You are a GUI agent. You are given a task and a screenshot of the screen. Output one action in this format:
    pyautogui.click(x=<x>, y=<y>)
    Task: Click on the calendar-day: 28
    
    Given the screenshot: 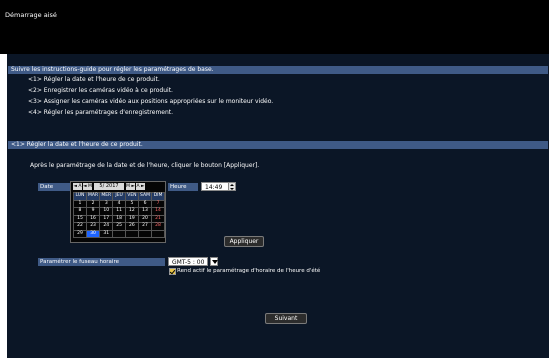 What is the action you would take?
    pyautogui.click(x=158, y=226)
    